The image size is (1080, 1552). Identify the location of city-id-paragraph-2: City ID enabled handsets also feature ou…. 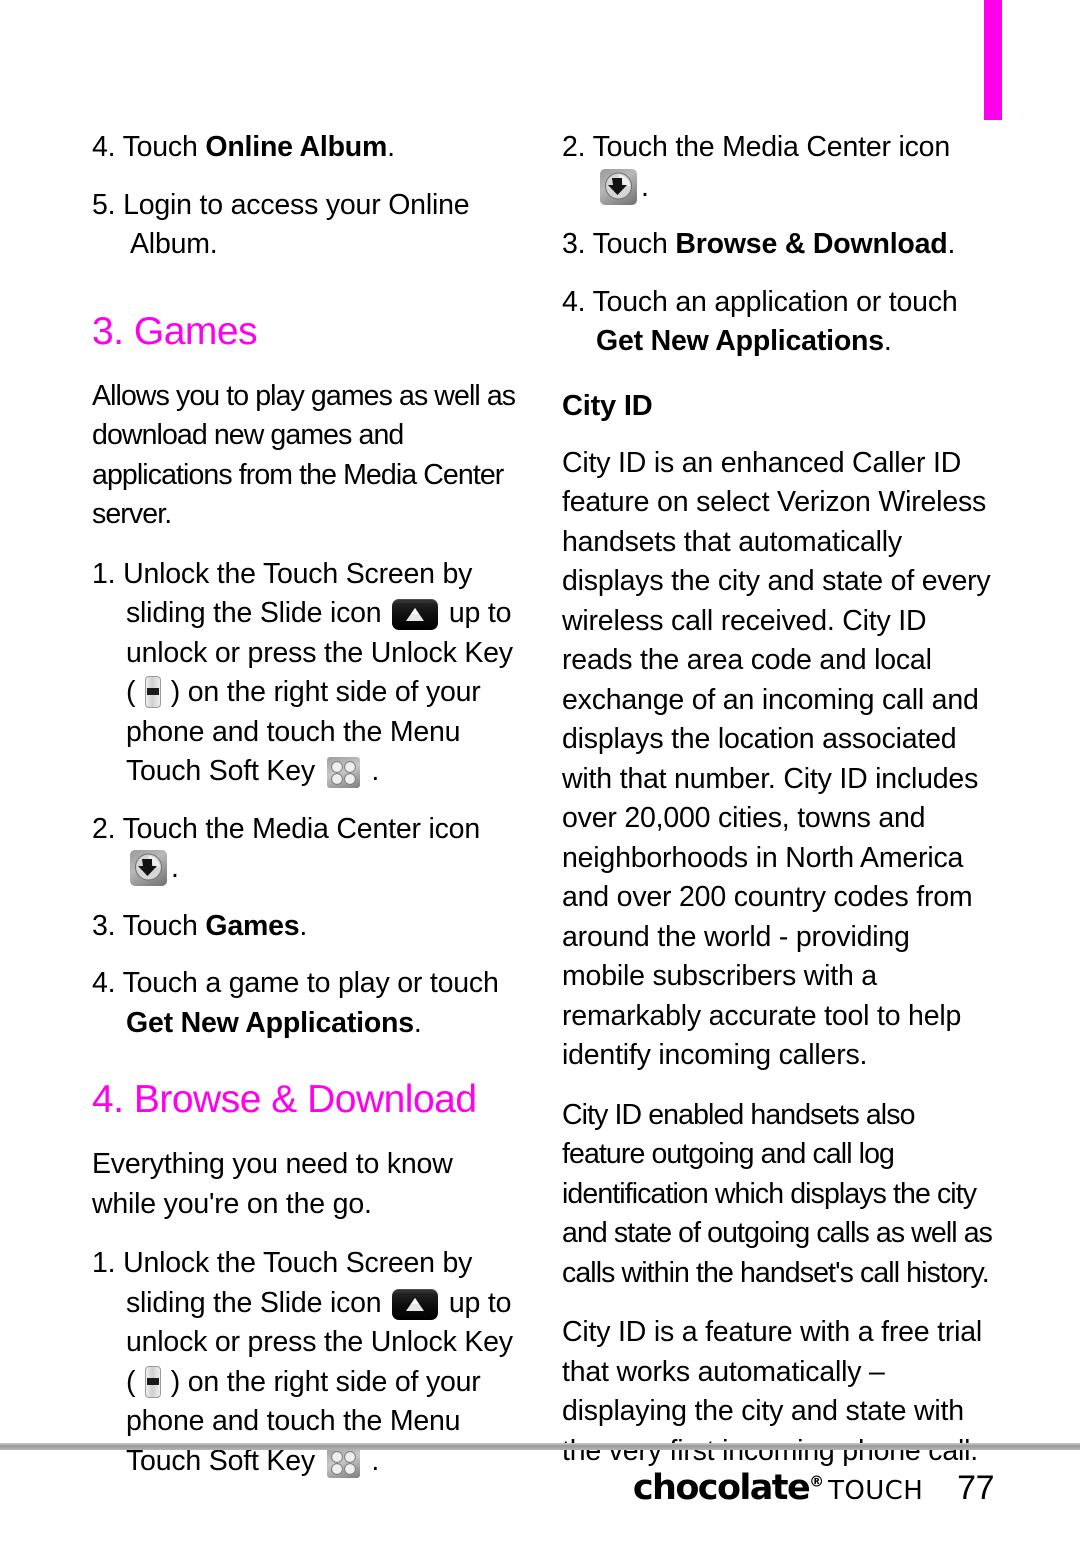
(777, 1193).